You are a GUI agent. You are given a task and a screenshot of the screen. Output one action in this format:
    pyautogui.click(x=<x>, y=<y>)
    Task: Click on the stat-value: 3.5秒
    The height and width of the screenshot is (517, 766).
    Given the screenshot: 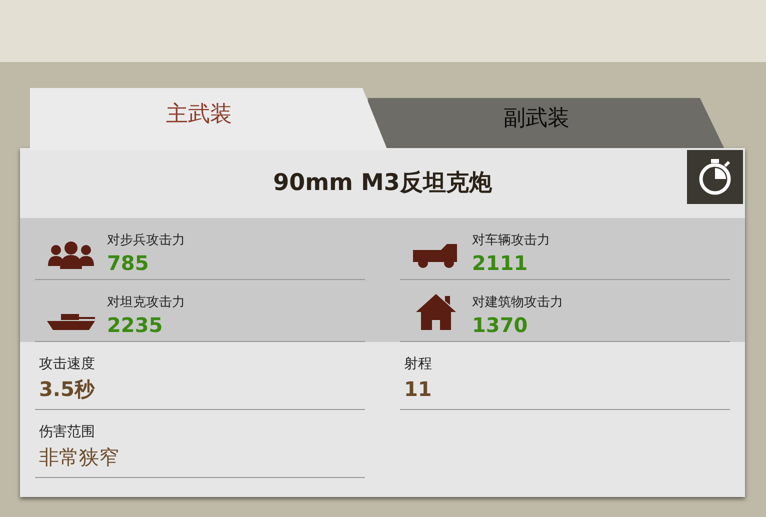 What is the action you would take?
    pyautogui.click(x=67, y=389)
    